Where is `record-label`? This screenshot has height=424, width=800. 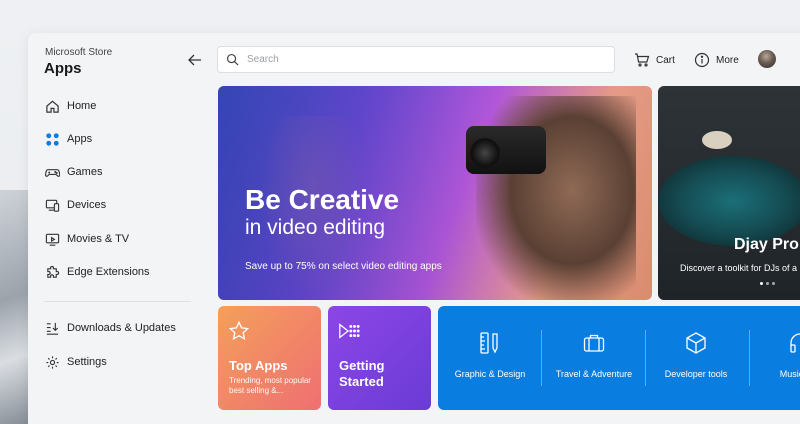 record-label is located at coordinates (717, 140).